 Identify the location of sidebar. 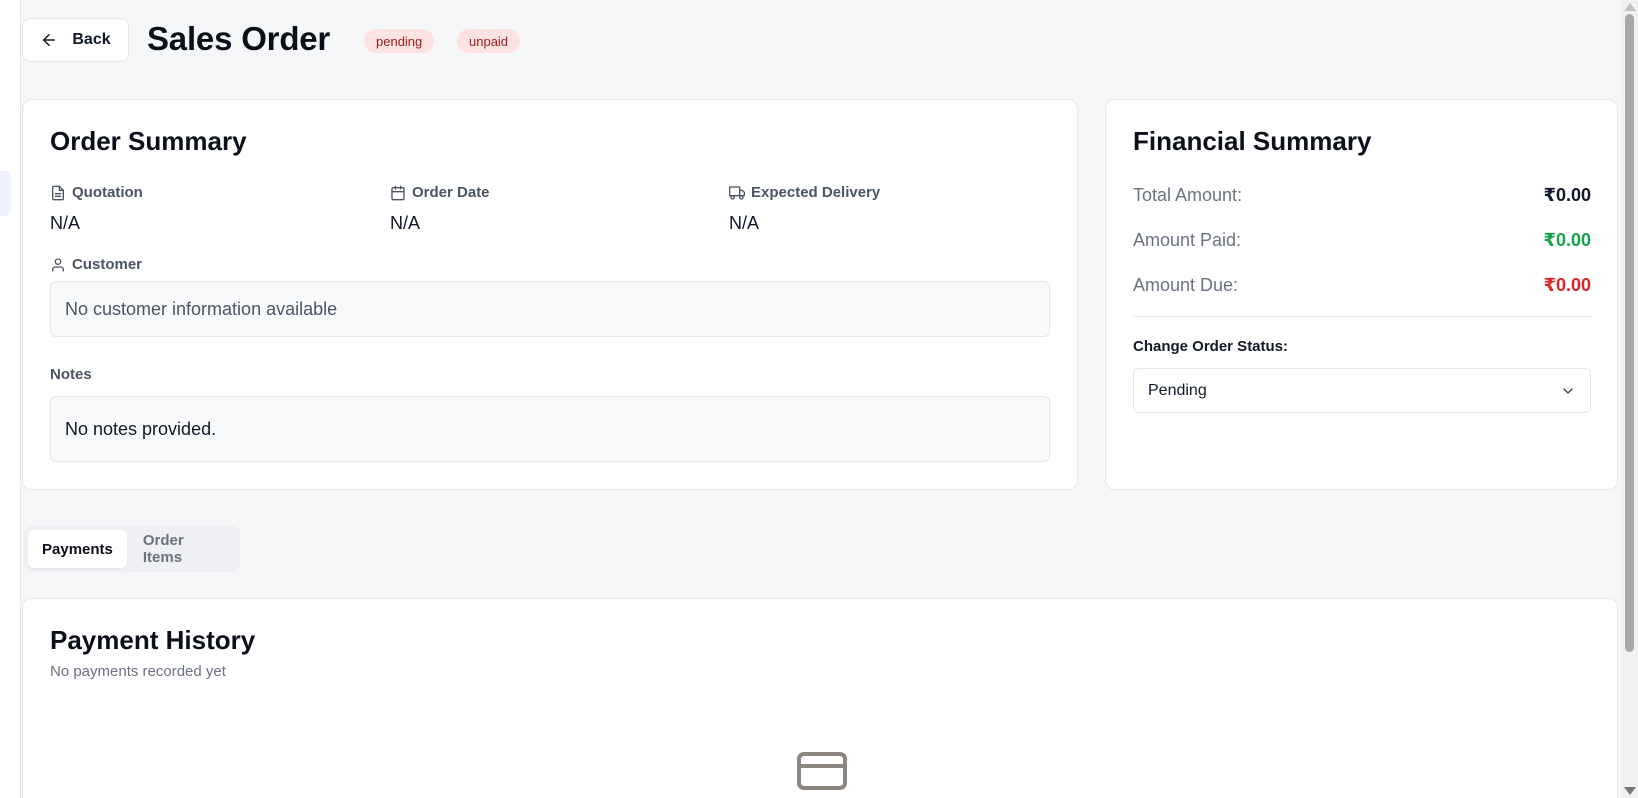
(10, 399).